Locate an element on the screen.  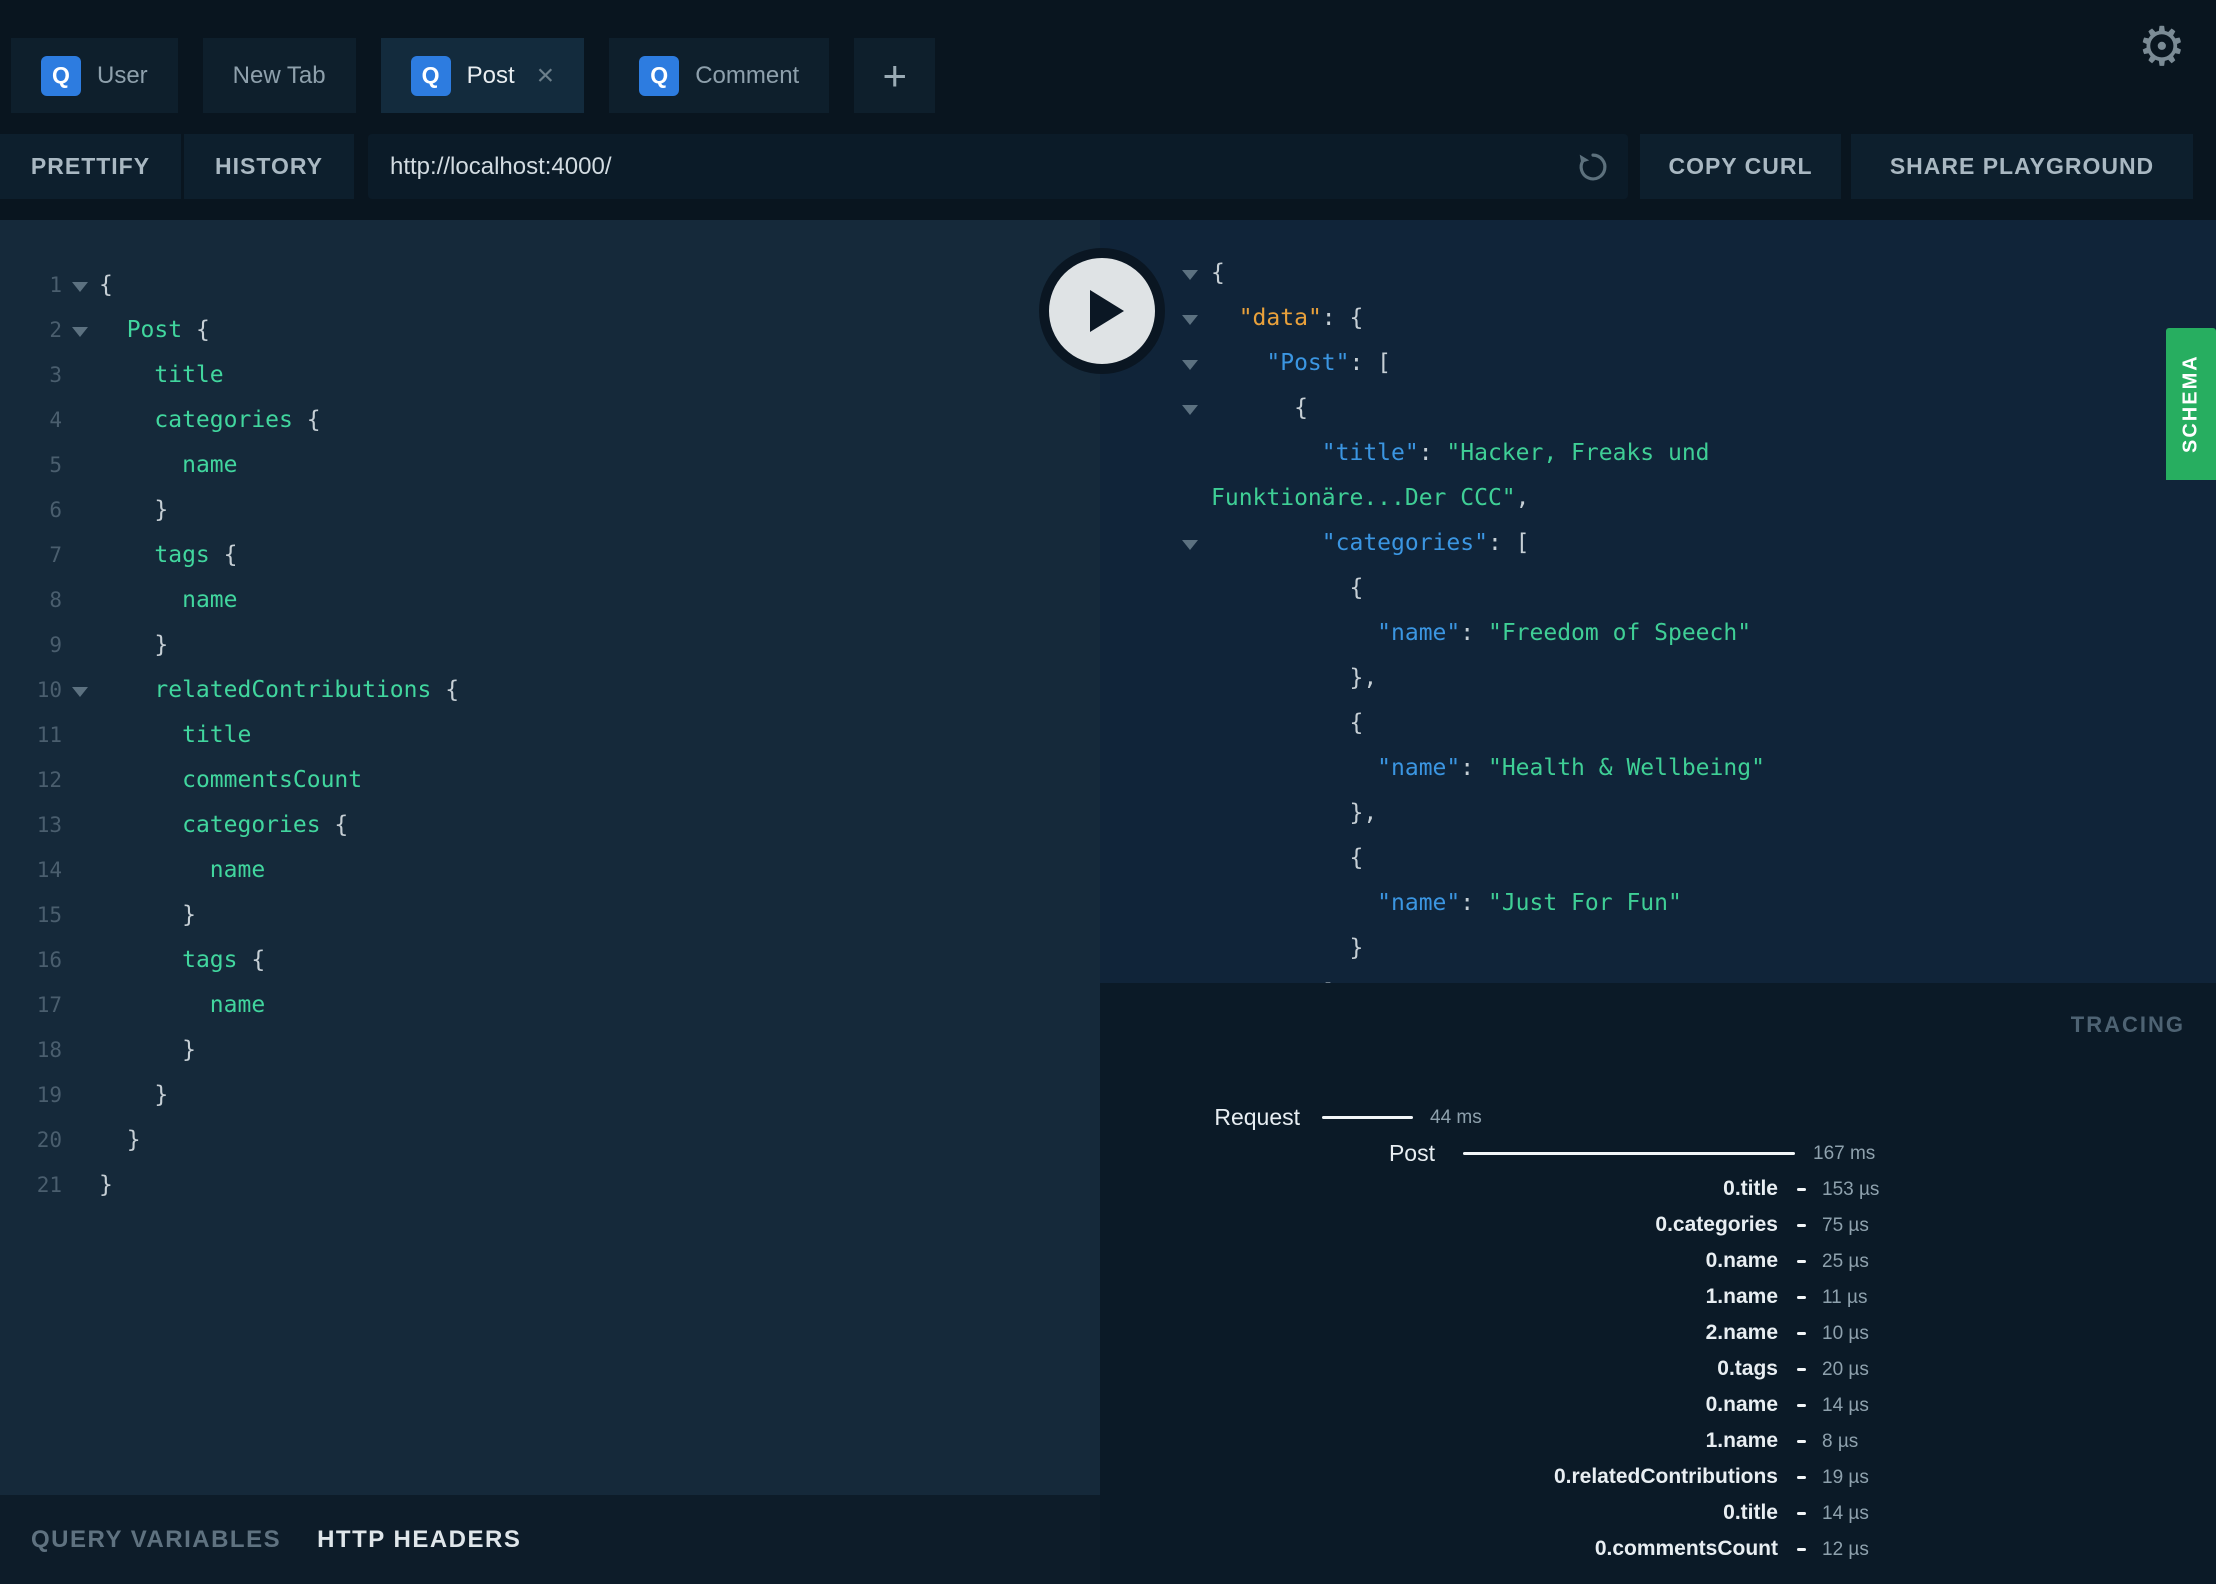
editor-footer: QUERY VARIABLES HTTP HEADERS is located at coordinates (550, 1539).